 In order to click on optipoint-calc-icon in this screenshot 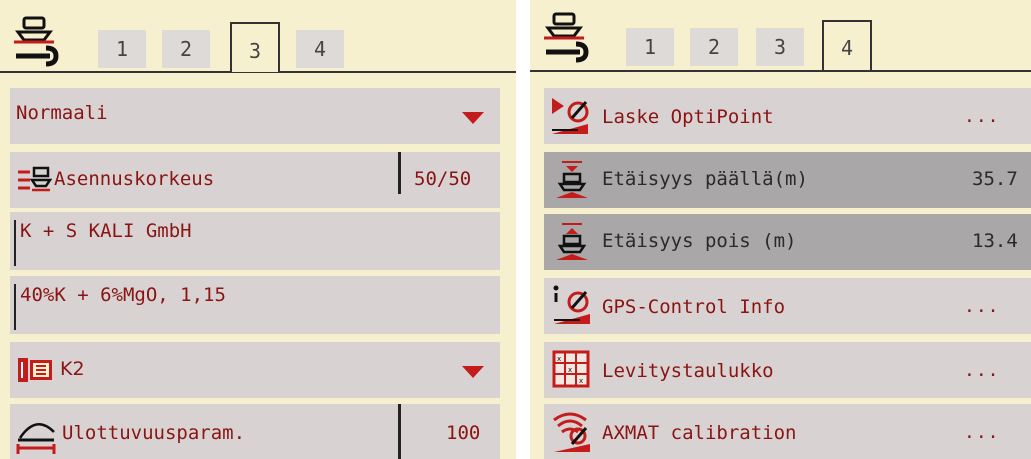, I will do `click(570, 116)`.